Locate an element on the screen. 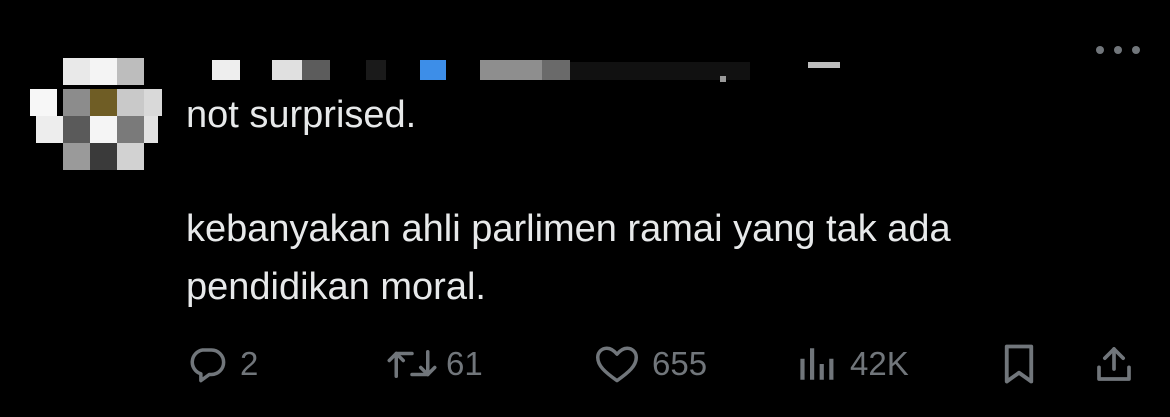 The height and width of the screenshot is (417, 1170). verified-badge is located at coordinates (433, 70).